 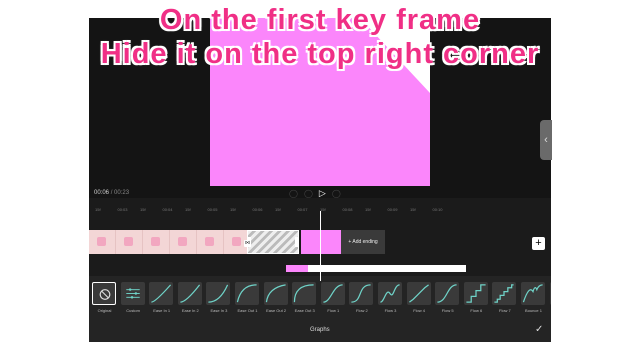 I want to click on current-time: 00:06, so click(x=102, y=193).